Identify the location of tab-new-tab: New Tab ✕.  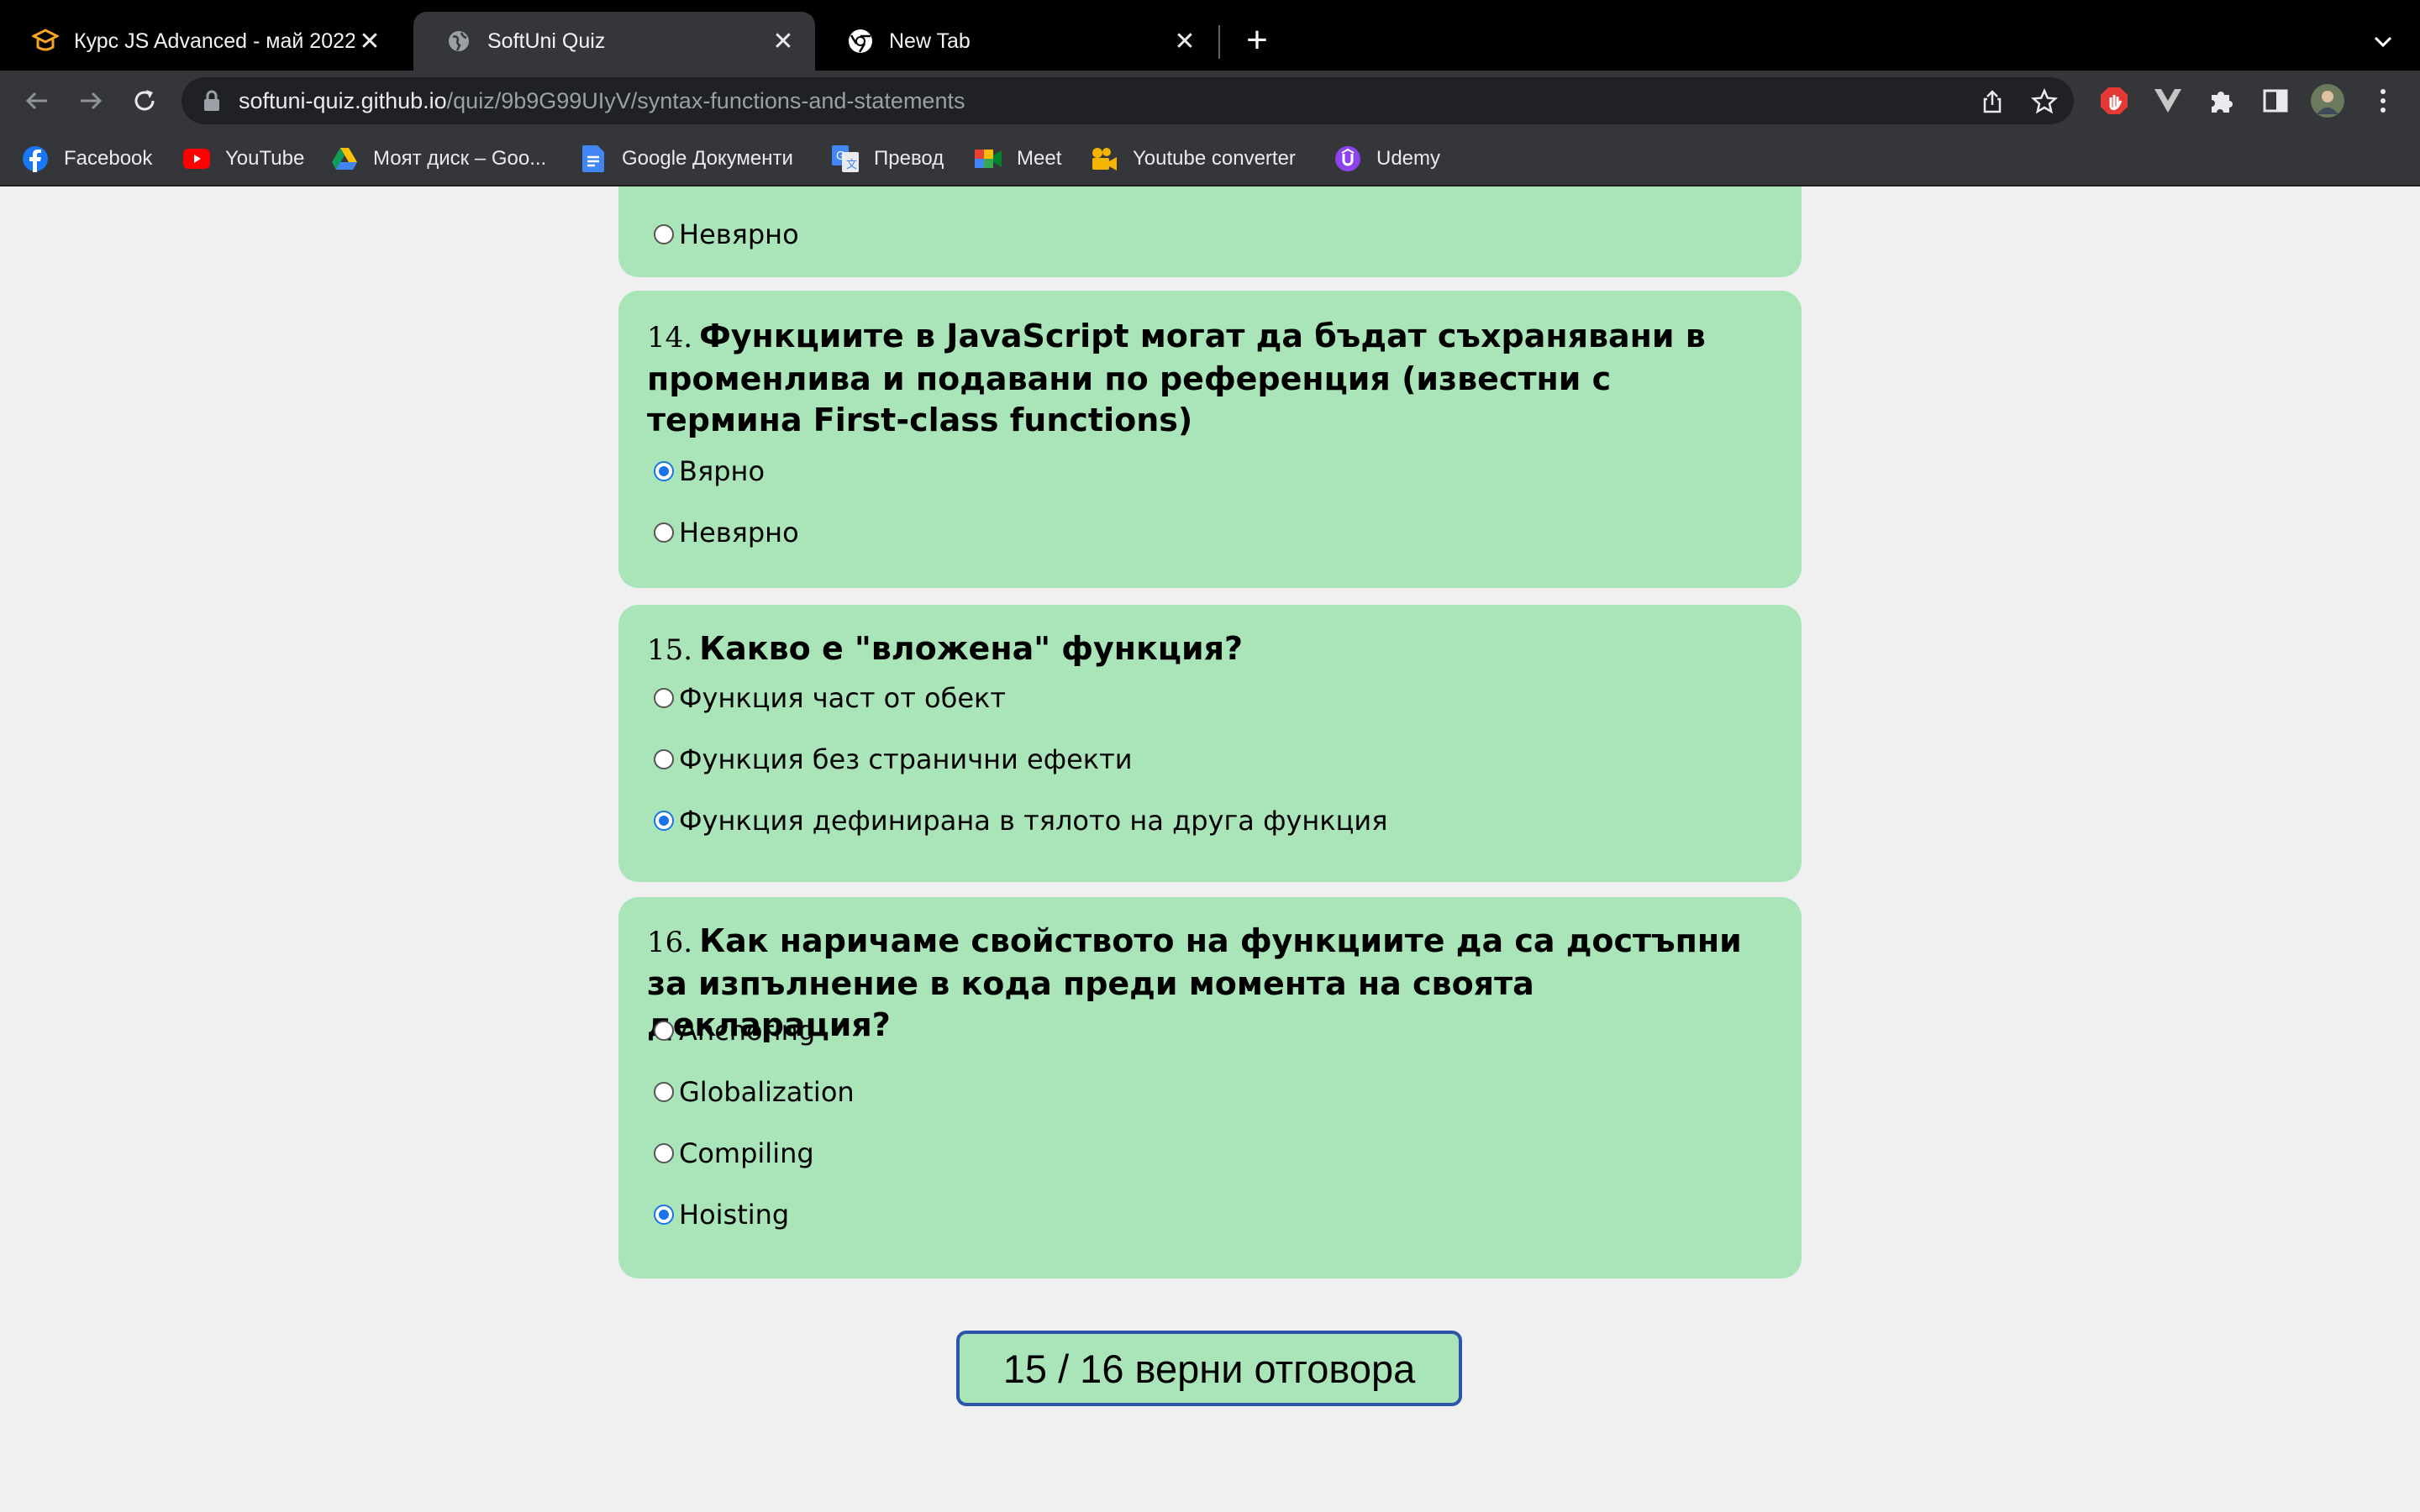
(1016, 41).